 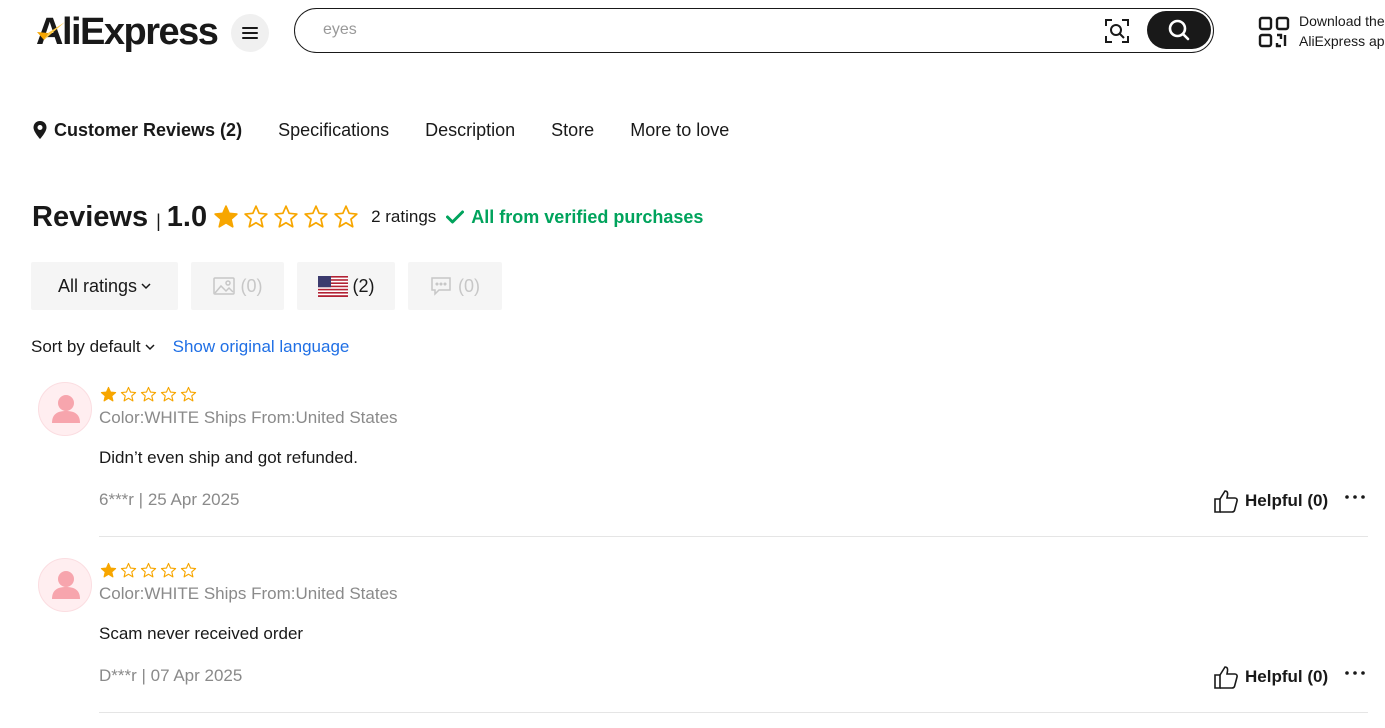 I want to click on tab-description: Description, so click(x=470, y=130).